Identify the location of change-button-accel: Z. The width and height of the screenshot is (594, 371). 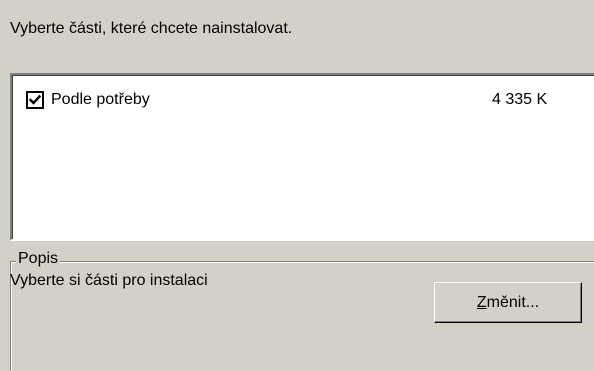
(481, 302).